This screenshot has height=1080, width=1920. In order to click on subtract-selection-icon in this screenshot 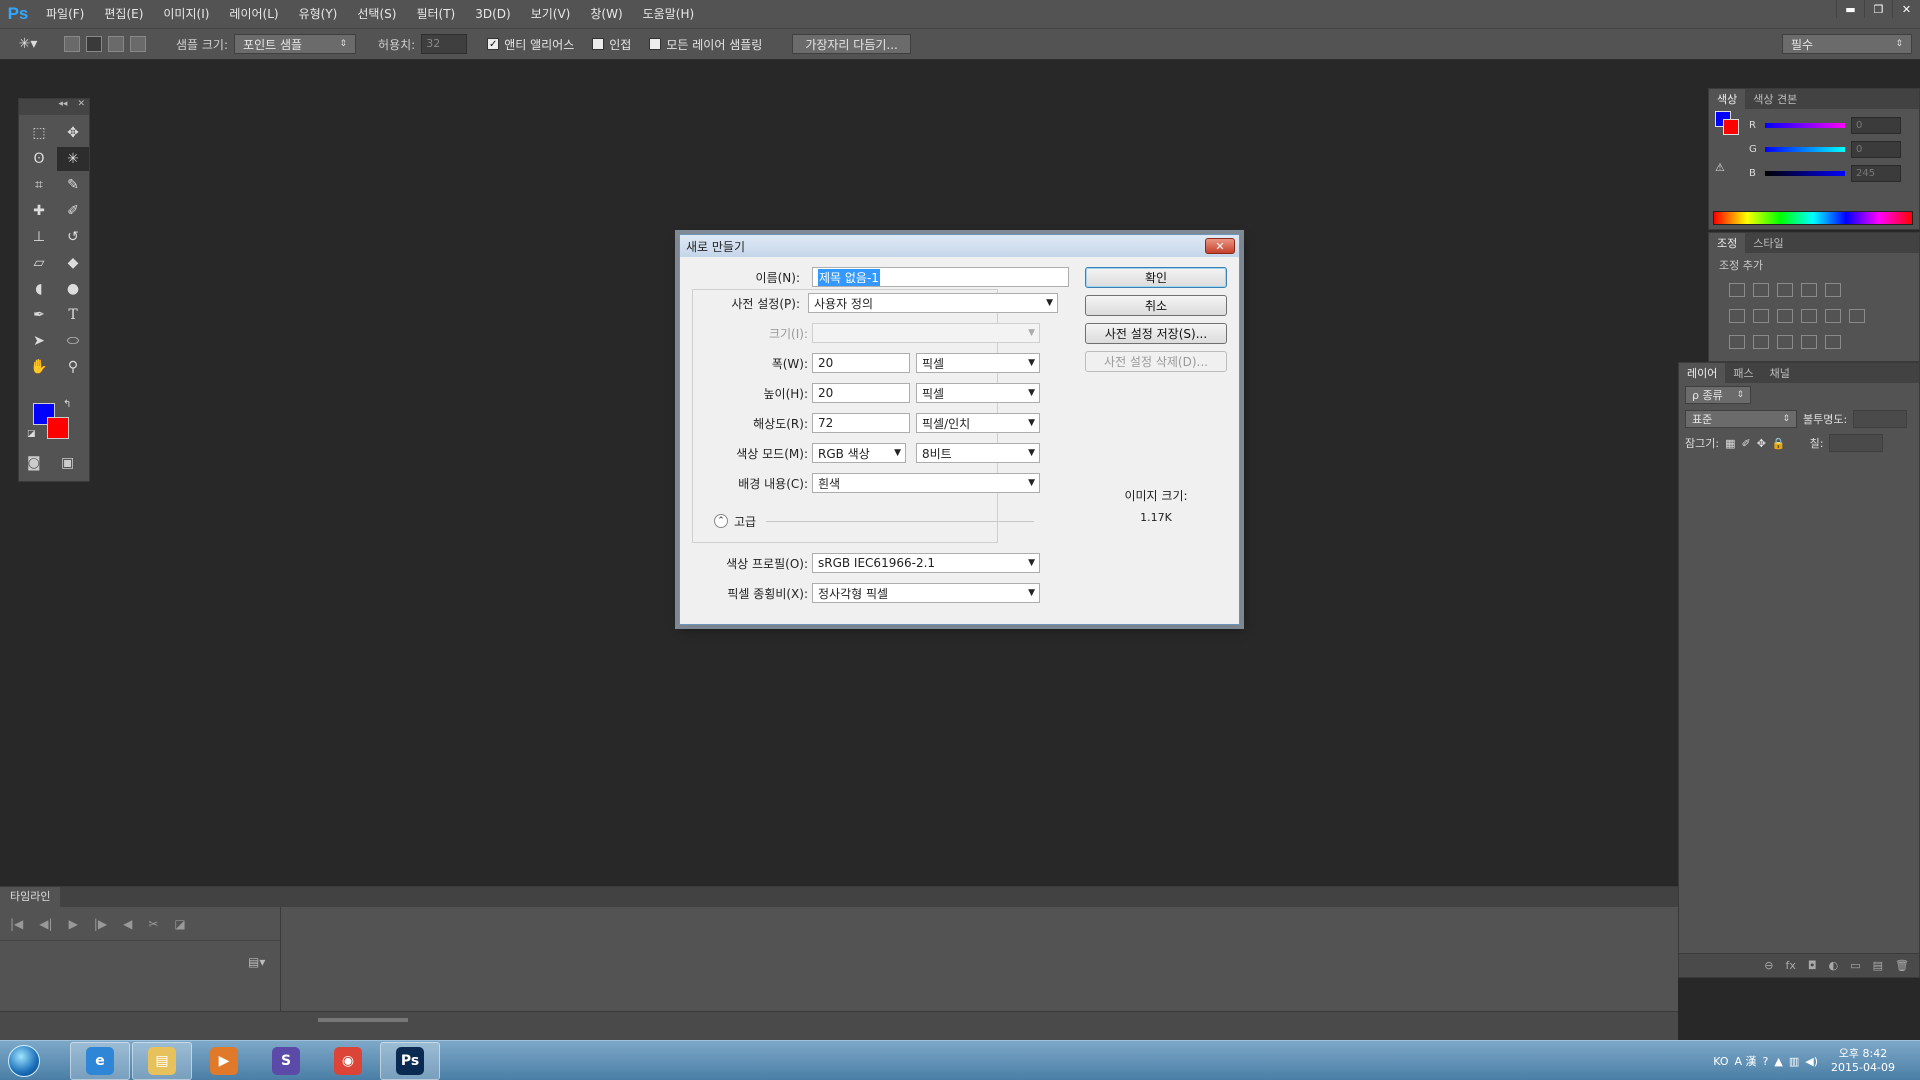, I will do `click(116, 44)`.